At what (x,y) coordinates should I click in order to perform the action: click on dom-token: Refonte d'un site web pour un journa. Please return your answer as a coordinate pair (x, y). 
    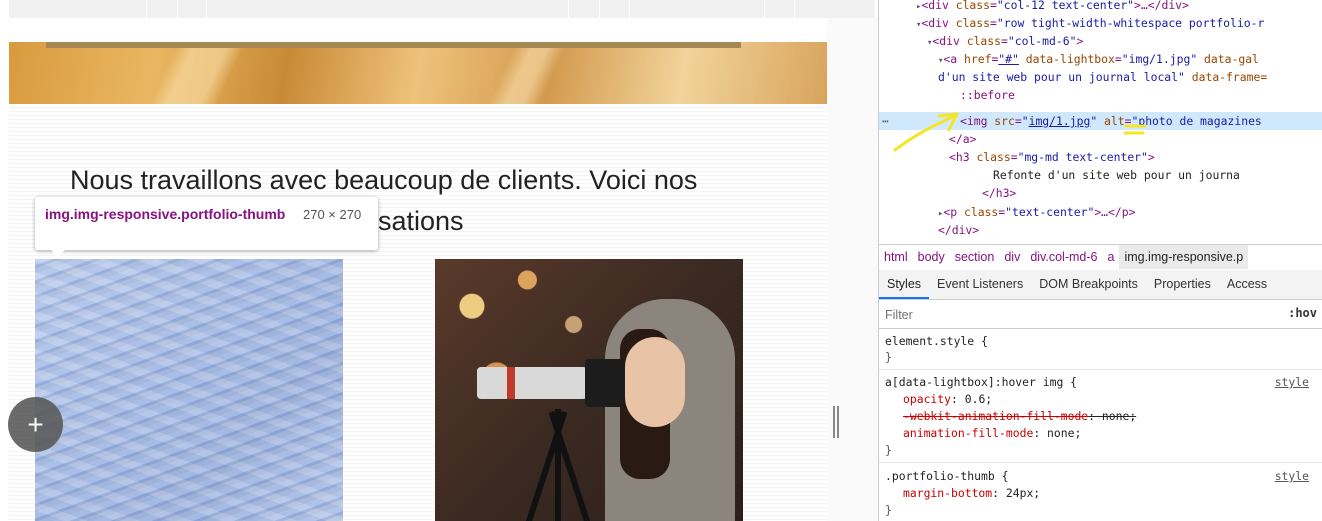
    Looking at the image, I should click on (1116, 175).